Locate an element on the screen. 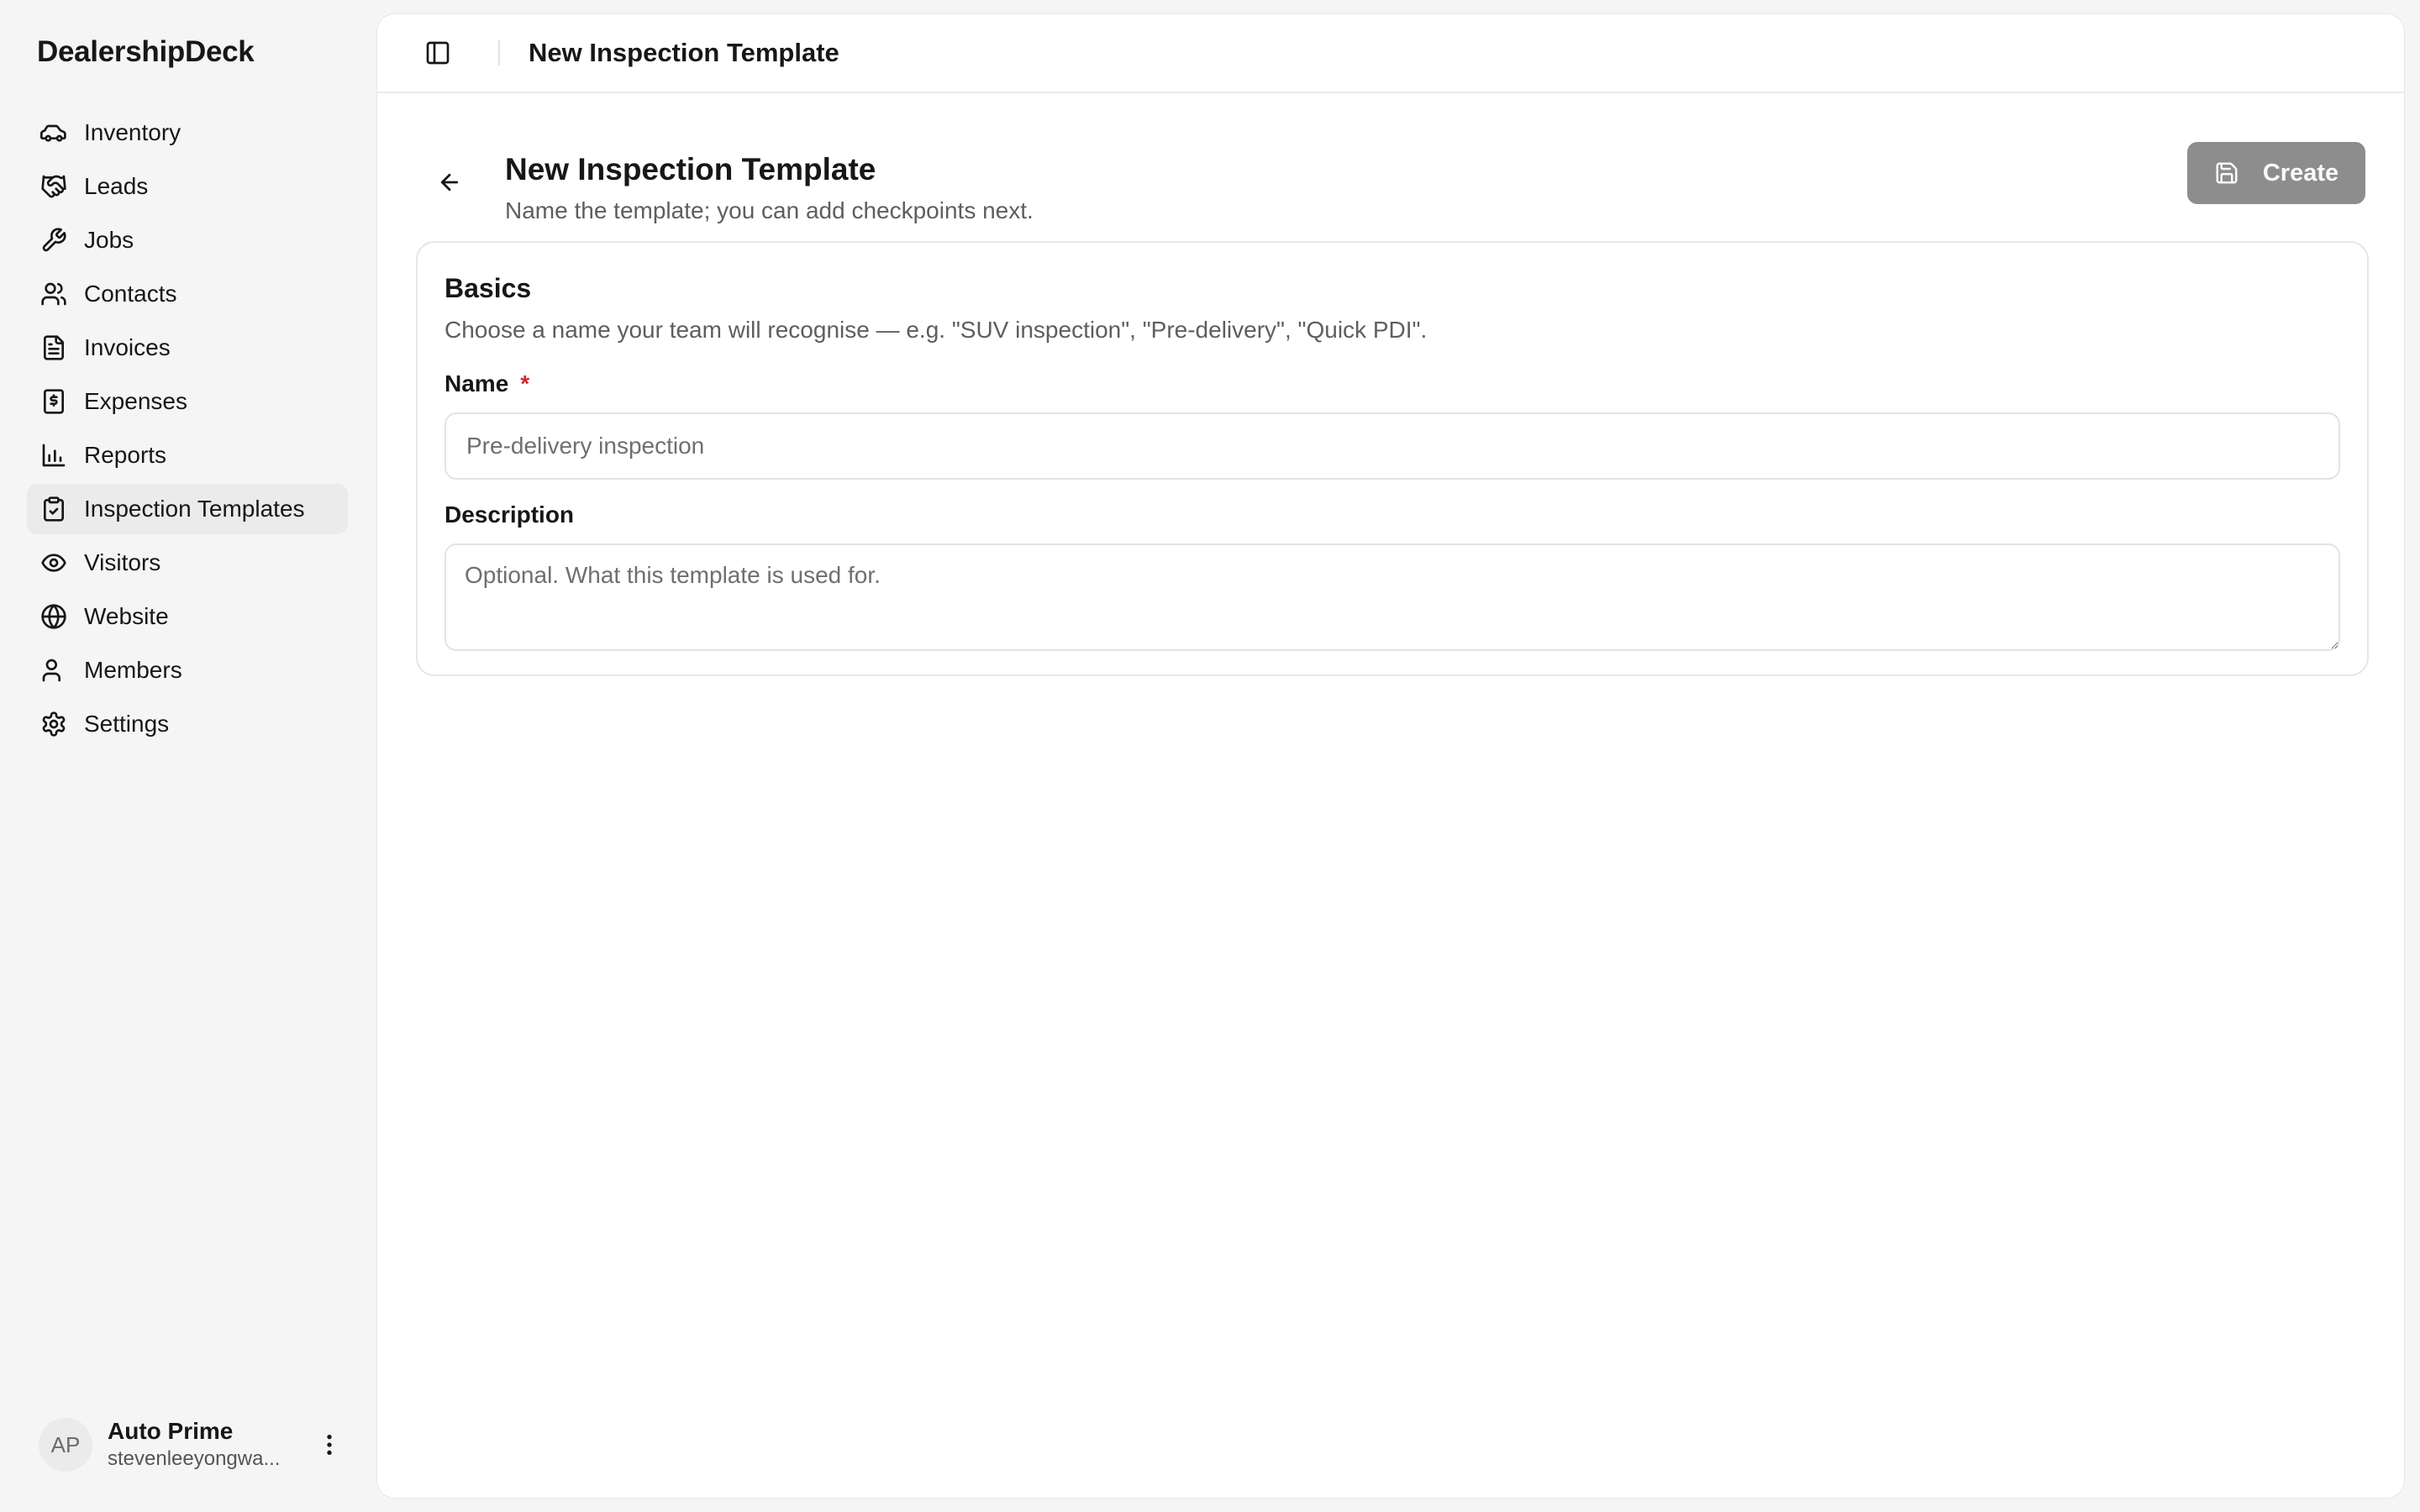  sidebar-item-website: Website is located at coordinates (187, 616).